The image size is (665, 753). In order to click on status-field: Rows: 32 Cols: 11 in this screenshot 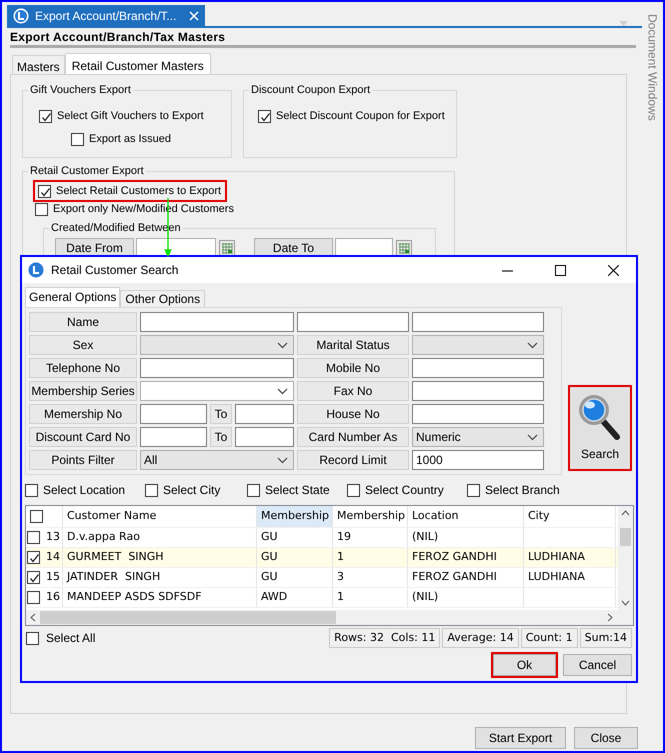, I will do `click(384, 638)`.